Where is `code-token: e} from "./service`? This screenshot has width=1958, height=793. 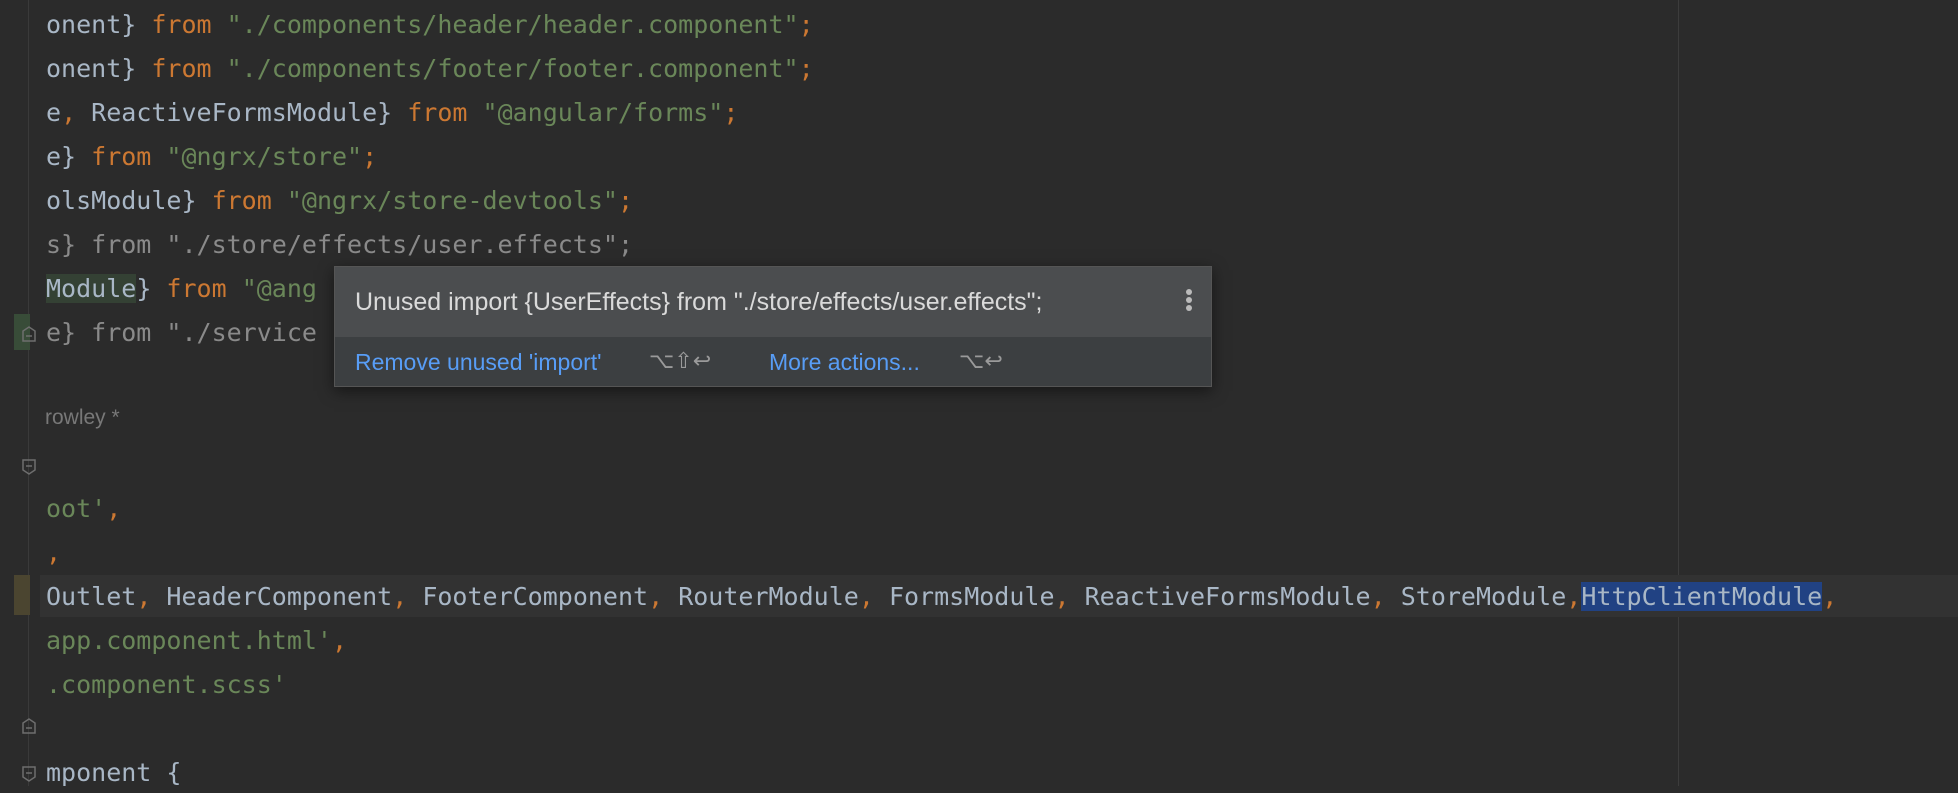
code-token: e} from "./service is located at coordinates (181, 332).